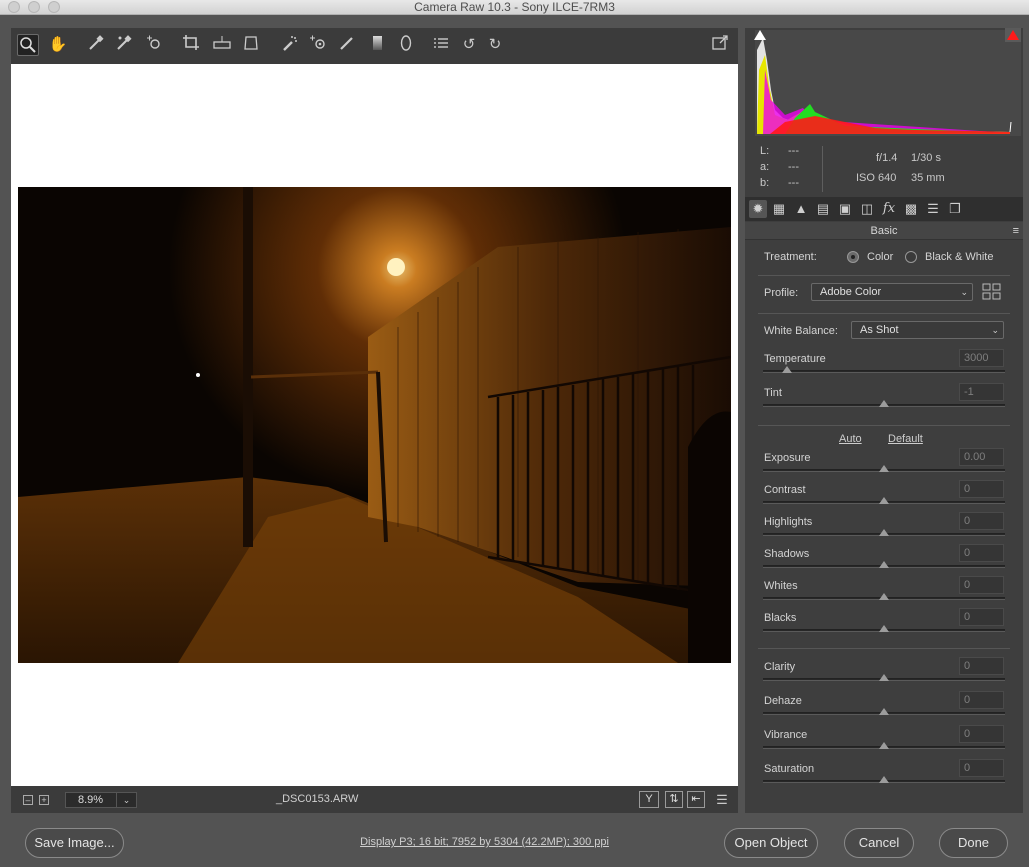 This screenshot has height=867, width=1029. Describe the element at coordinates (779, 209) in the screenshot. I see `tab-tone-curve-icon: ▦` at that location.